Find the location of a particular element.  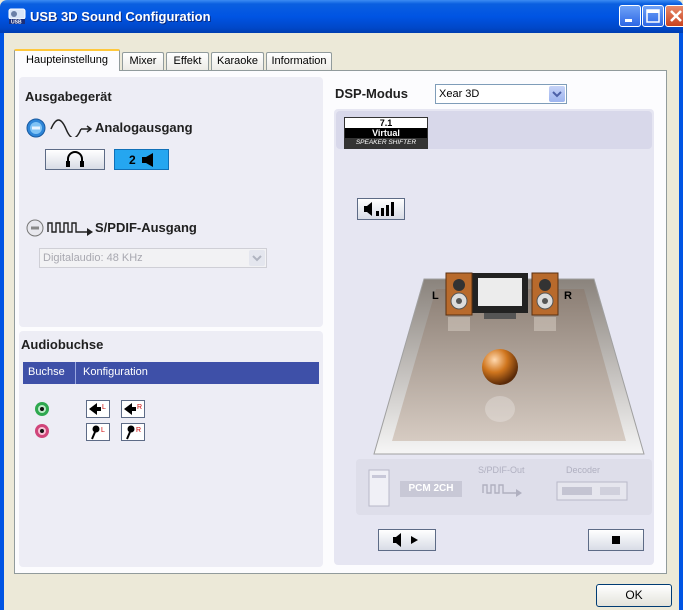

virtual-room-stage: L R is located at coordinates (509, 363).